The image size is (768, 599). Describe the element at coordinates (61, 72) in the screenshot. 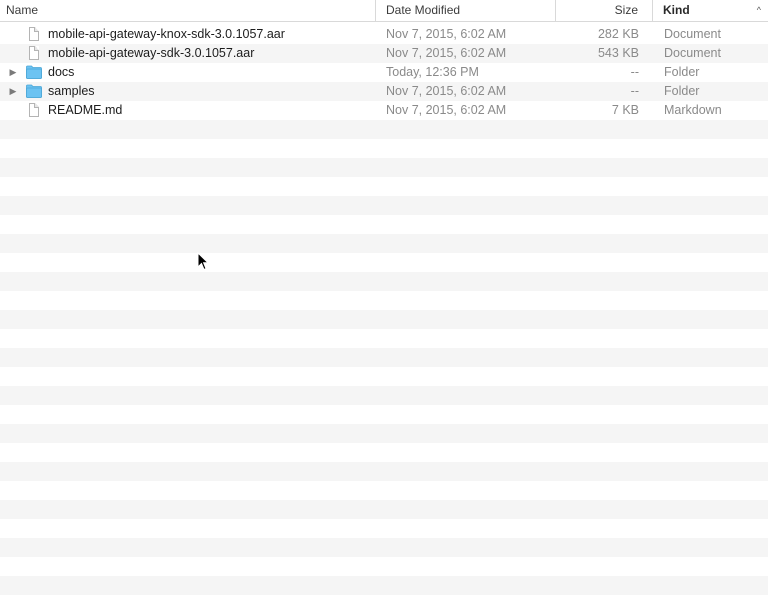

I see `file-name: docs` at that location.